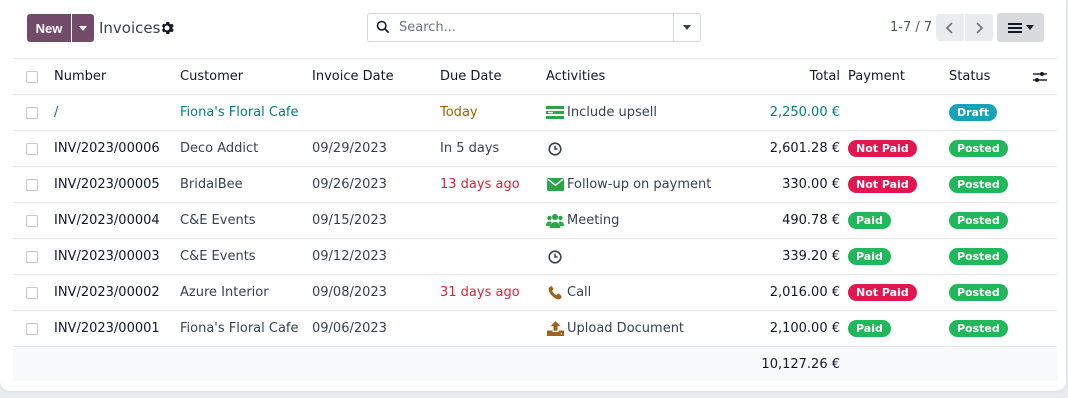 Image resolution: width=1068 pixels, height=398 pixels. What do you see at coordinates (130, 28) in the screenshot?
I see `page-title: Invoices` at bounding box center [130, 28].